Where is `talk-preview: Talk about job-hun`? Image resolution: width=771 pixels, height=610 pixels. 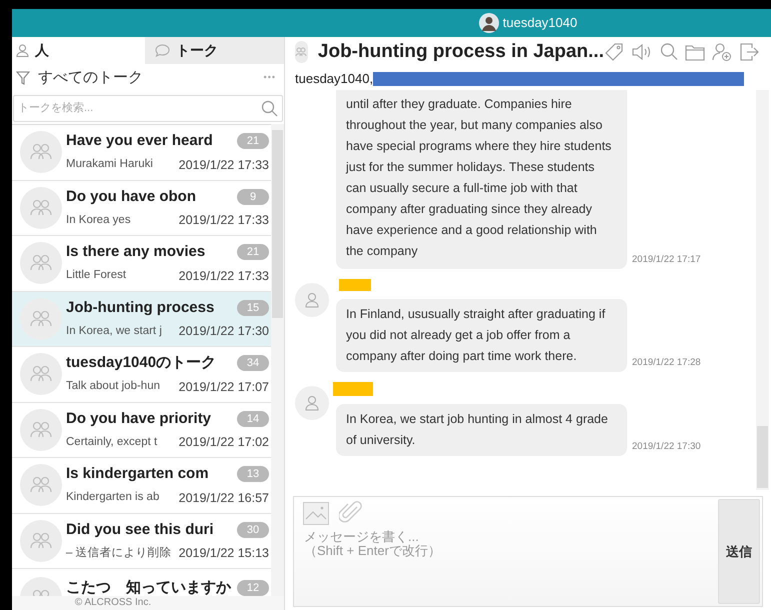
talk-preview: Talk about job-hun is located at coordinates (113, 386).